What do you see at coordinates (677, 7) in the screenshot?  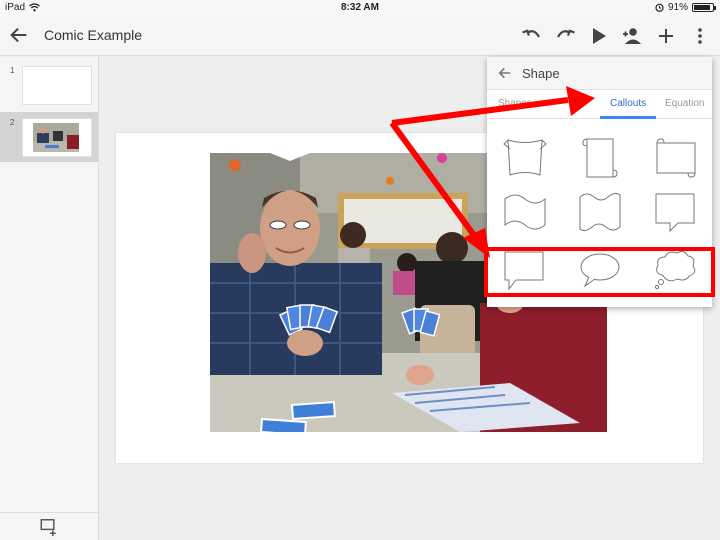 I see `battery-percent: 91%` at bounding box center [677, 7].